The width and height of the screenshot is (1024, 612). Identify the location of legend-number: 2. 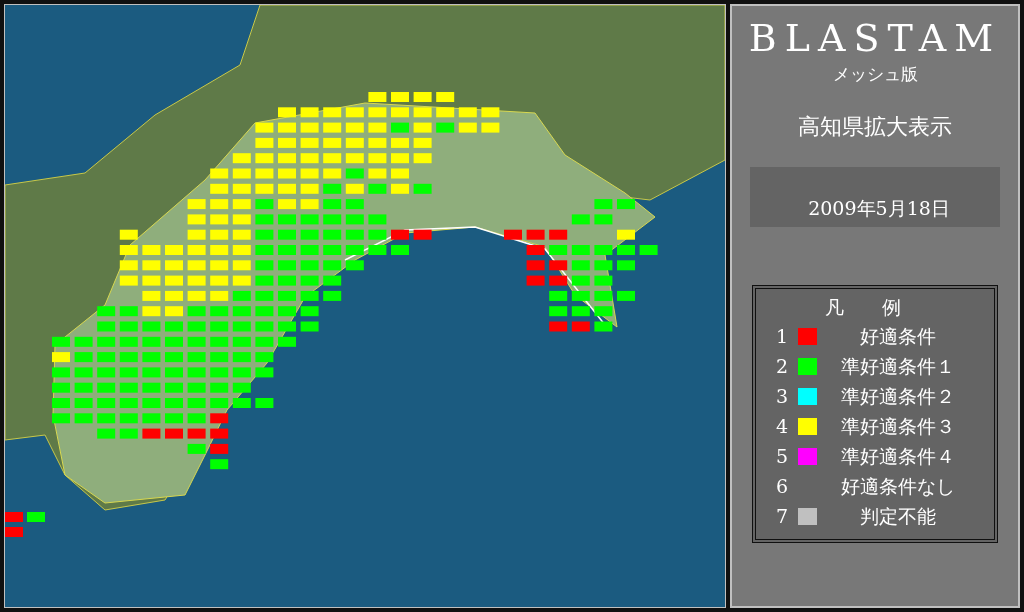
(783, 366).